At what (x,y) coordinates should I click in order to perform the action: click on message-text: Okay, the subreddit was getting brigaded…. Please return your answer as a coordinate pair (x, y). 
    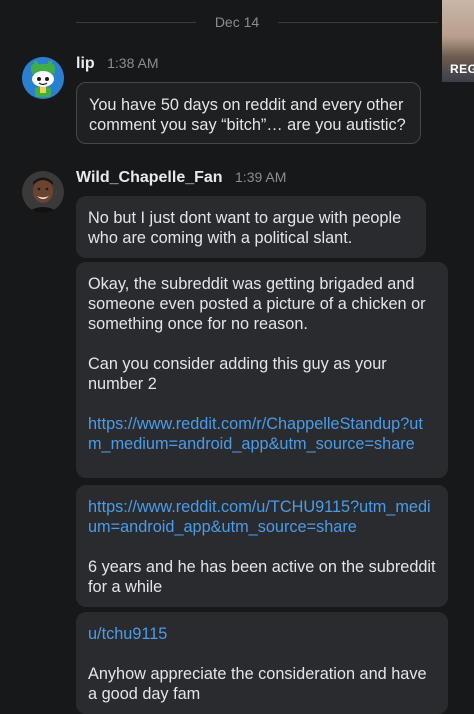
    Looking at the image, I should click on (257, 304).